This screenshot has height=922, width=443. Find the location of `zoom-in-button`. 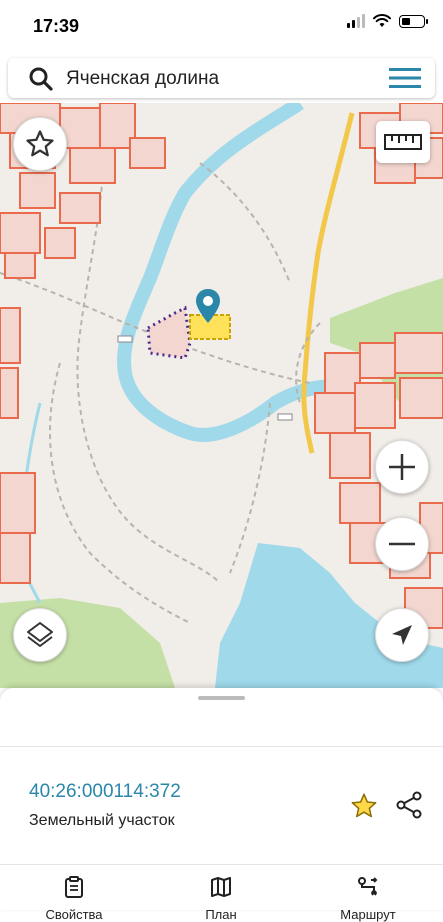

zoom-in-button is located at coordinates (402, 467).